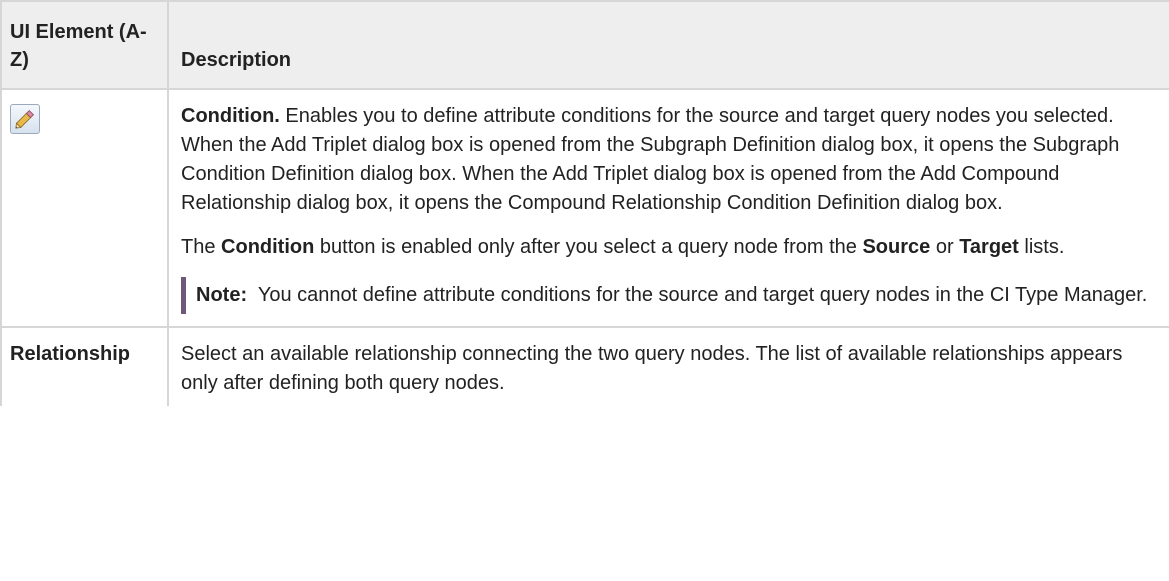  I want to click on condition-term: Condition., so click(230, 116).